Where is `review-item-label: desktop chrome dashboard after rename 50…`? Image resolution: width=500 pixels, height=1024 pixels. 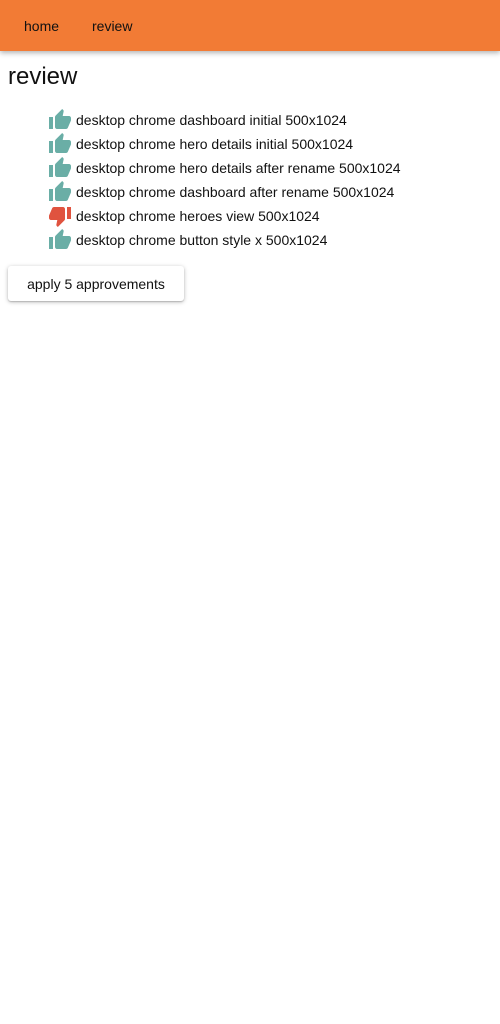 review-item-label: desktop chrome dashboard after rename 50… is located at coordinates (235, 192).